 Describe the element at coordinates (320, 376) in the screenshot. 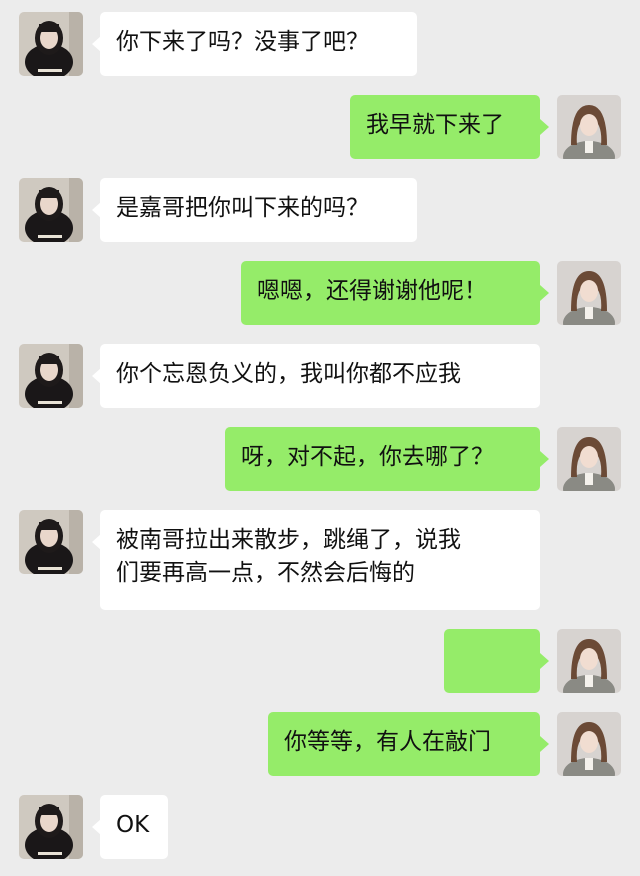

I see `message-bubble-incoming: 你个忘恩负义的，我叫你都不应我` at that location.